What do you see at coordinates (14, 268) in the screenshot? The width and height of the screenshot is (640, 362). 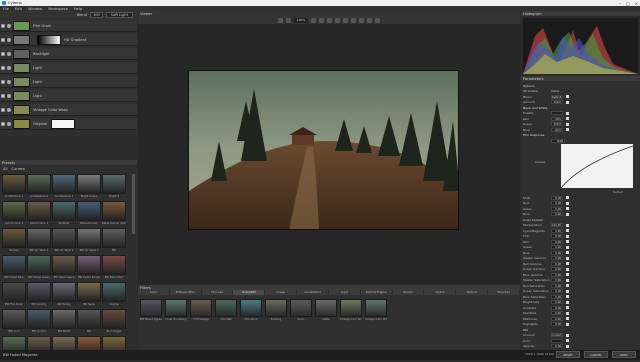 I see `preset-item: BW Faded Blue` at bounding box center [14, 268].